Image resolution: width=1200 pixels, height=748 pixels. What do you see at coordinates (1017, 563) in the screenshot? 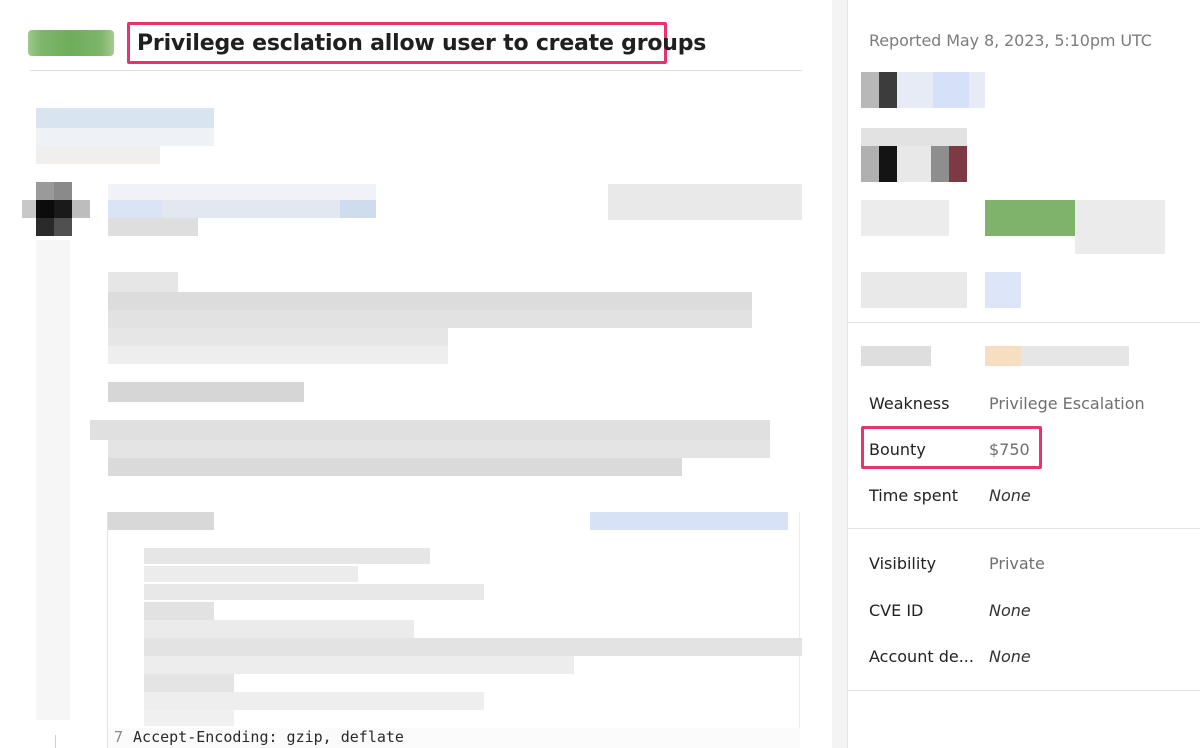
I see `visibility-value: Private` at bounding box center [1017, 563].